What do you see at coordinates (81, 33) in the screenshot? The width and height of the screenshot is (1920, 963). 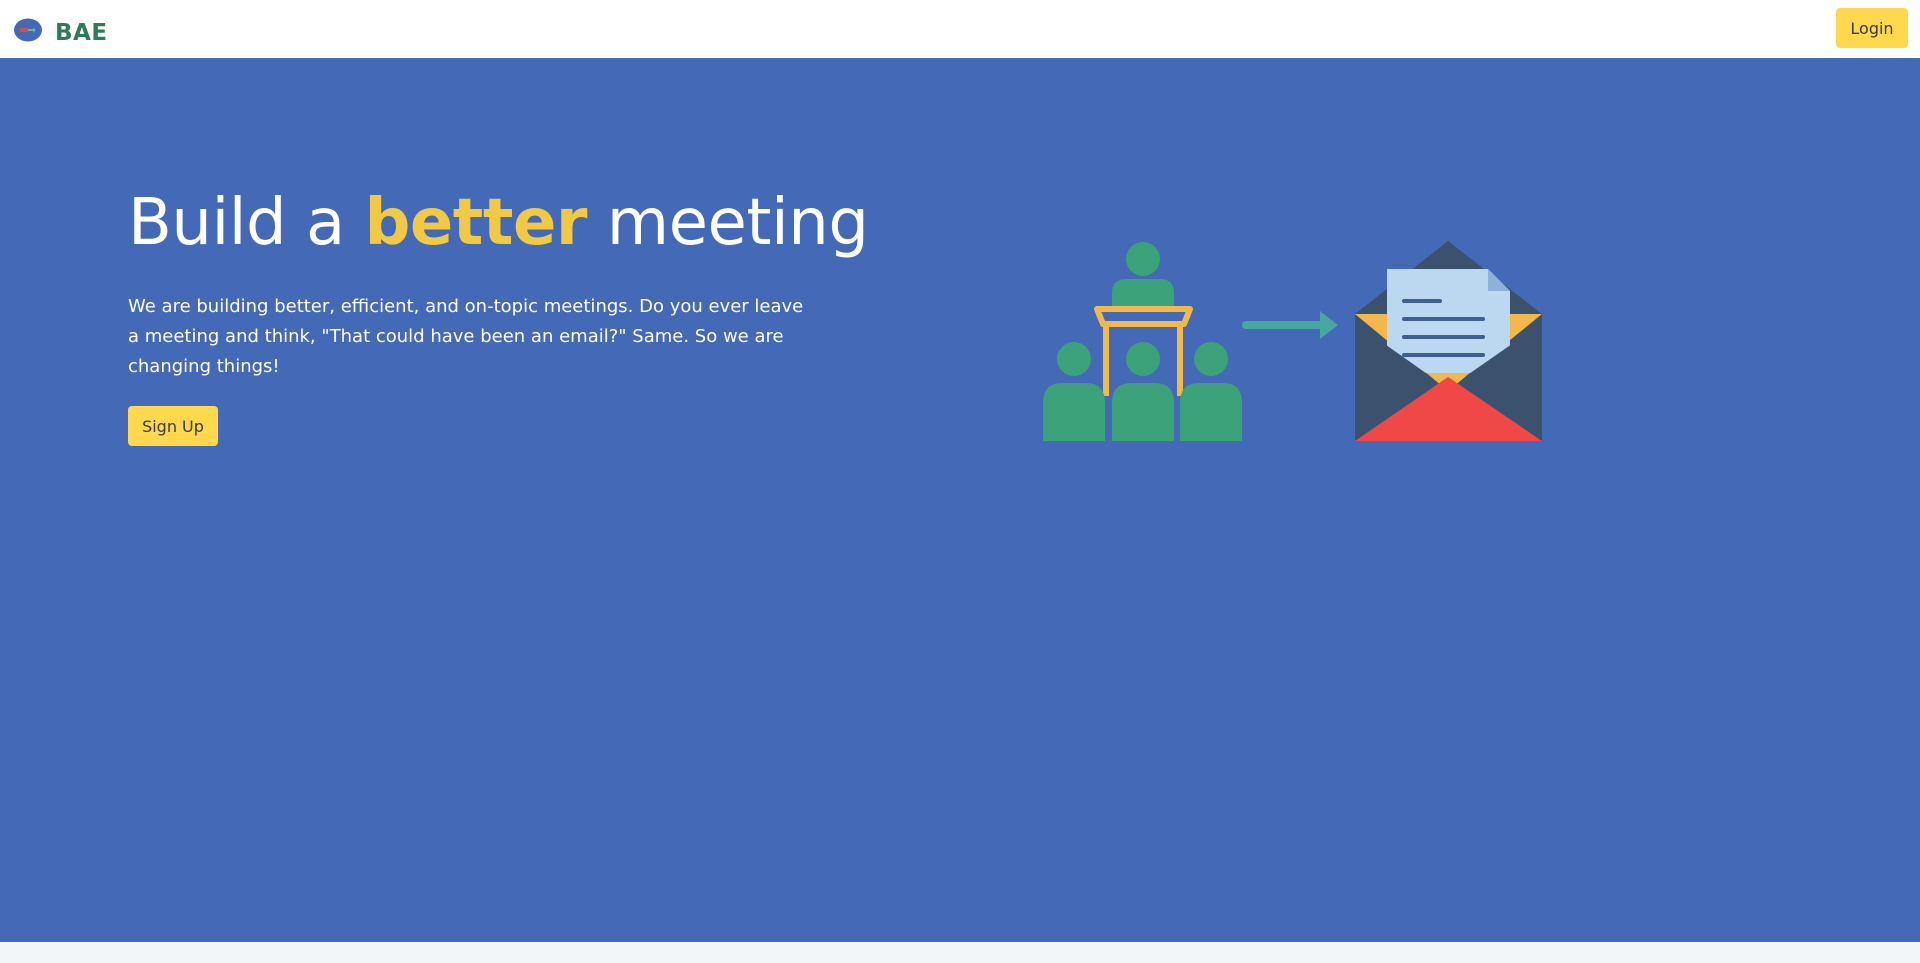 I see `brand-name: BAE` at bounding box center [81, 33].